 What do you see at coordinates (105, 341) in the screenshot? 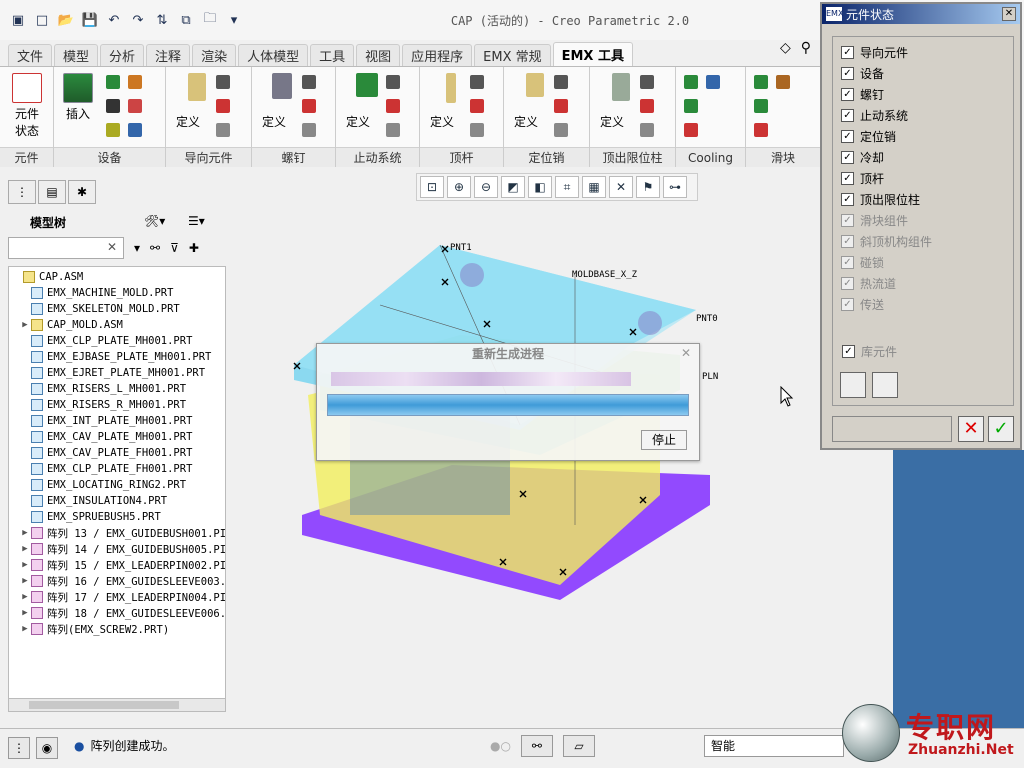
I see `tree-item: EMX_CLP_PLATE_MH001.PRT` at bounding box center [105, 341].